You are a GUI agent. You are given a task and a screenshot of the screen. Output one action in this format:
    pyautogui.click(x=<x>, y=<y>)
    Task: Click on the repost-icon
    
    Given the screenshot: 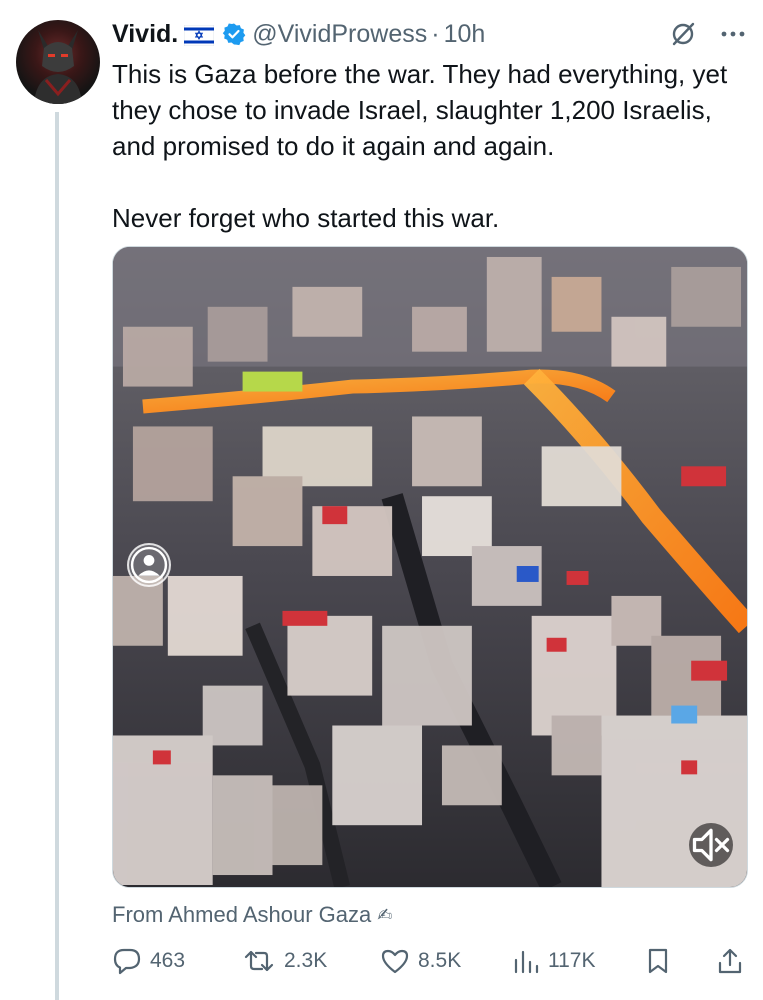 What is the action you would take?
    pyautogui.click(x=259, y=961)
    